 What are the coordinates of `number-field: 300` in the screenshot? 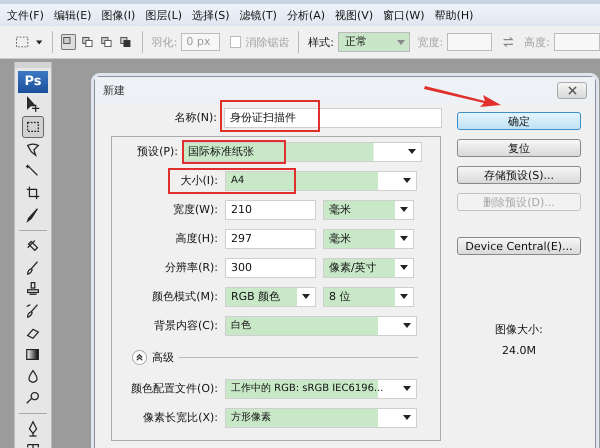 It's located at (270, 268).